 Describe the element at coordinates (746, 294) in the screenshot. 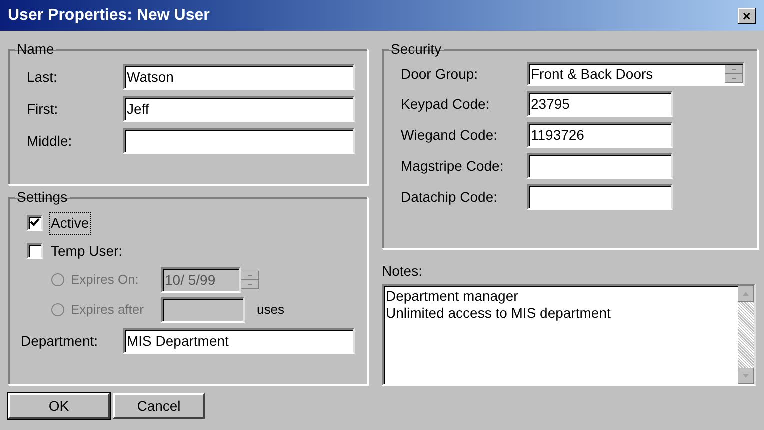

I see `scroll-up-icon` at that location.